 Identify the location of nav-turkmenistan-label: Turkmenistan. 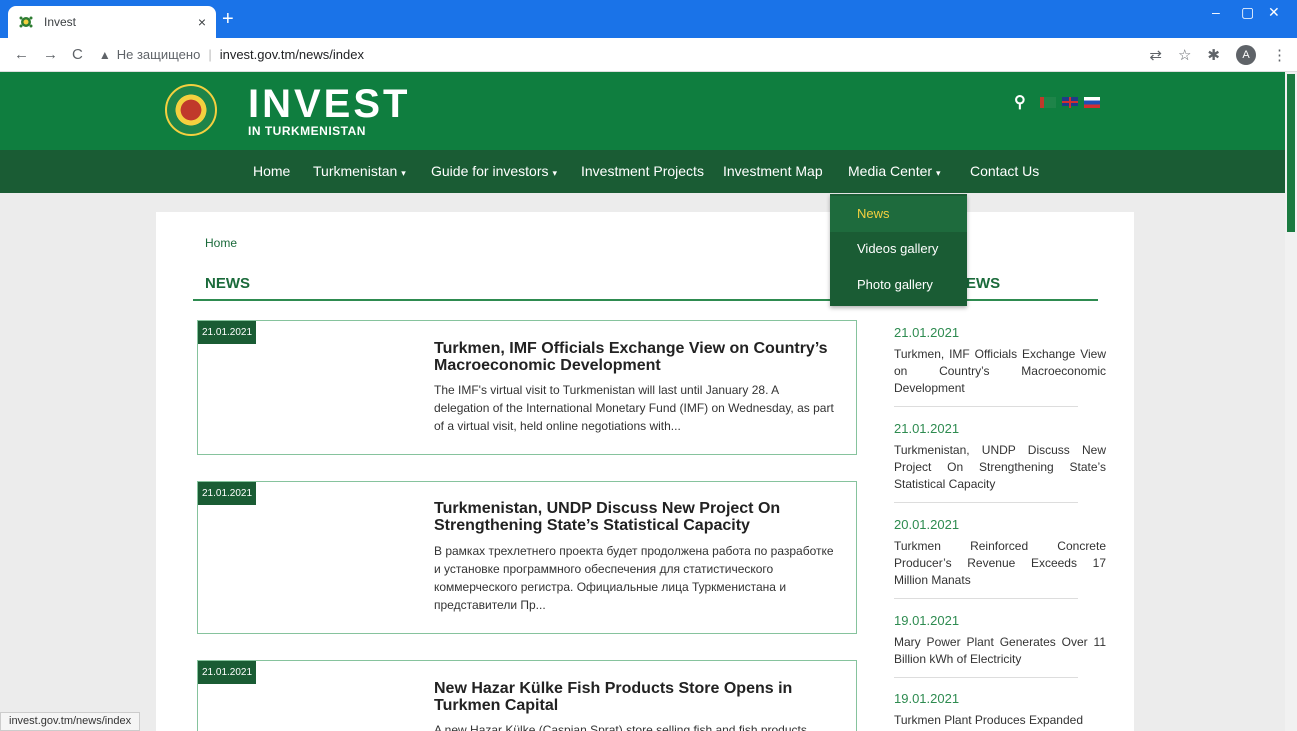
(355, 171).